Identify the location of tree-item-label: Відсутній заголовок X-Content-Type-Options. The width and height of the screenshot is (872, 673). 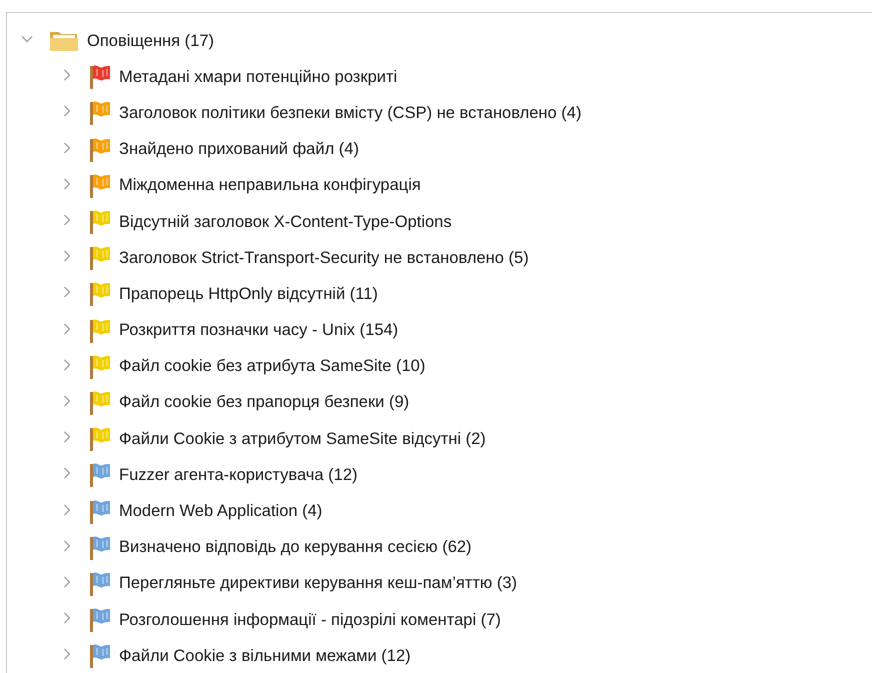
(285, 222).